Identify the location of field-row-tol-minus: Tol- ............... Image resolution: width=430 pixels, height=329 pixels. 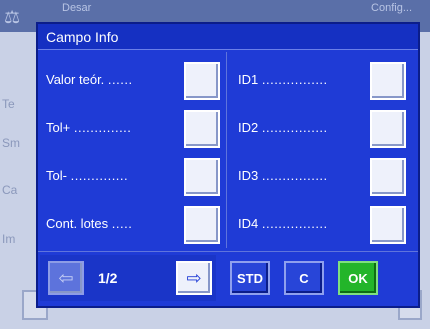
(134, 177).